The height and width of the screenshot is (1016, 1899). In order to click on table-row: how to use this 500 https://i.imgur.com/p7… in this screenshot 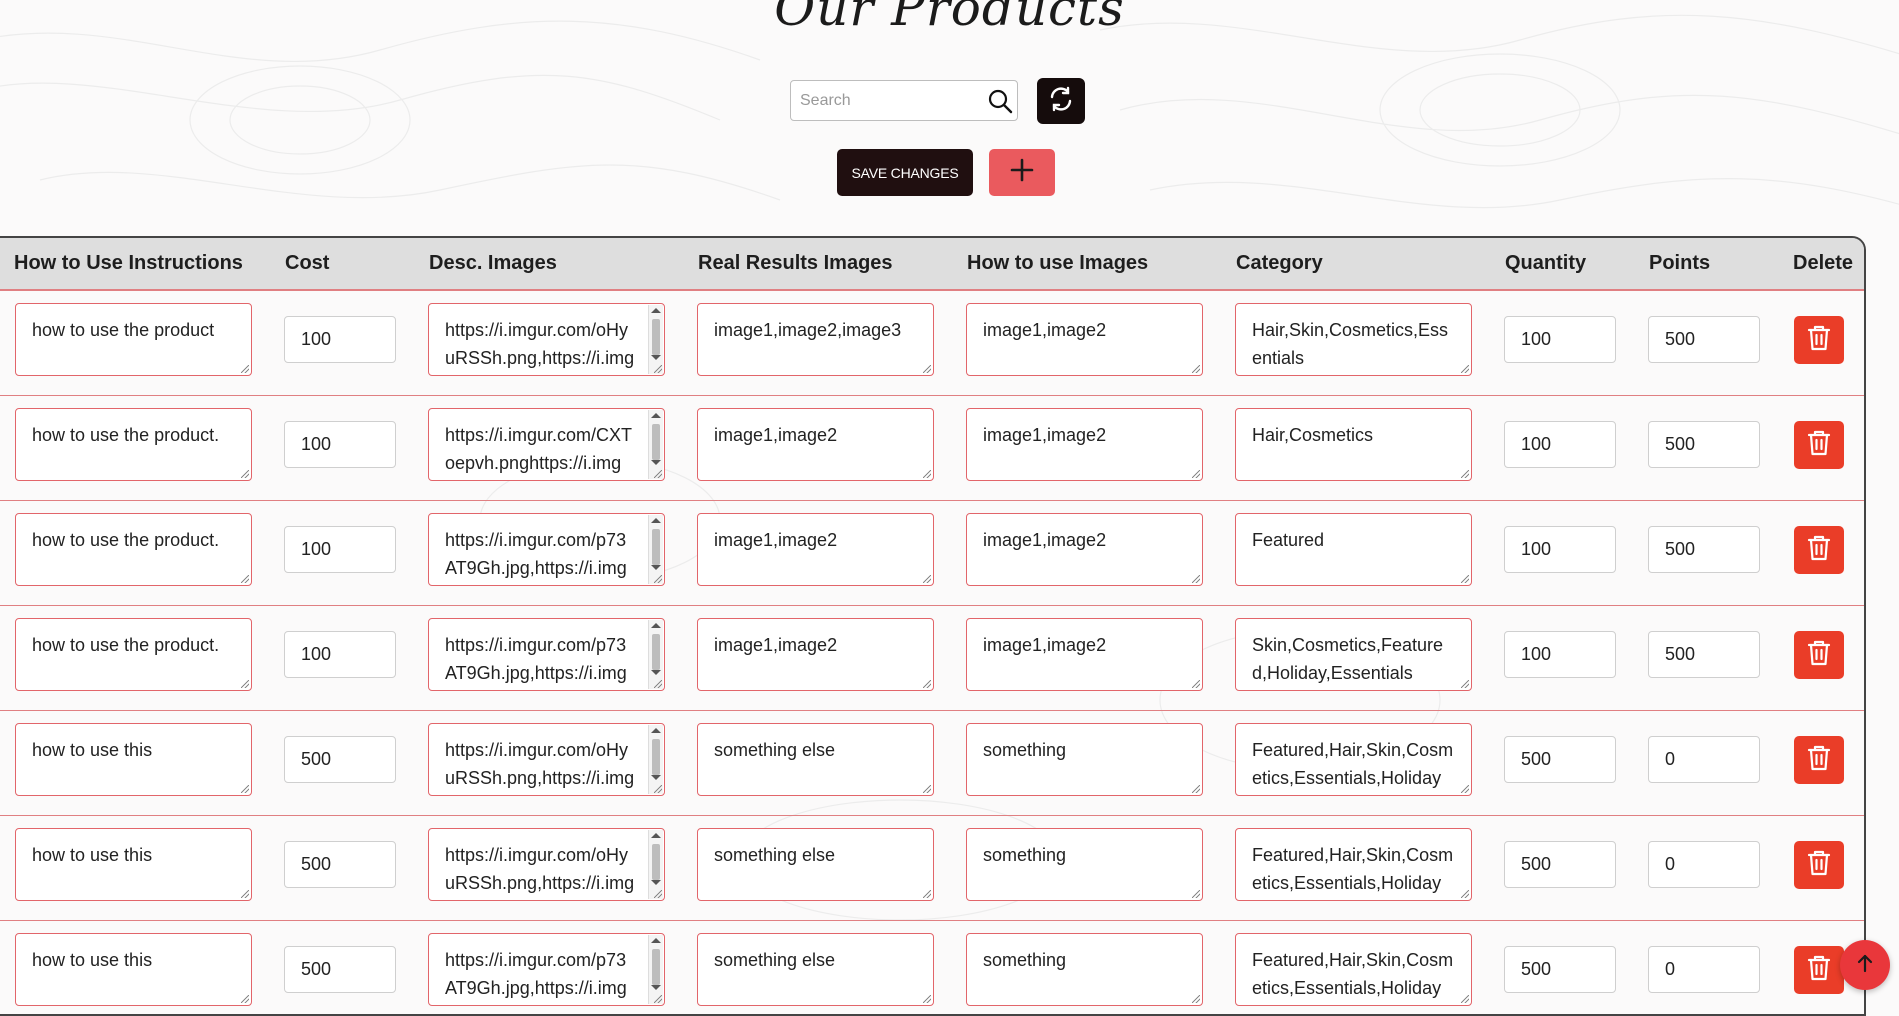, I will do `click(932, 967)`.